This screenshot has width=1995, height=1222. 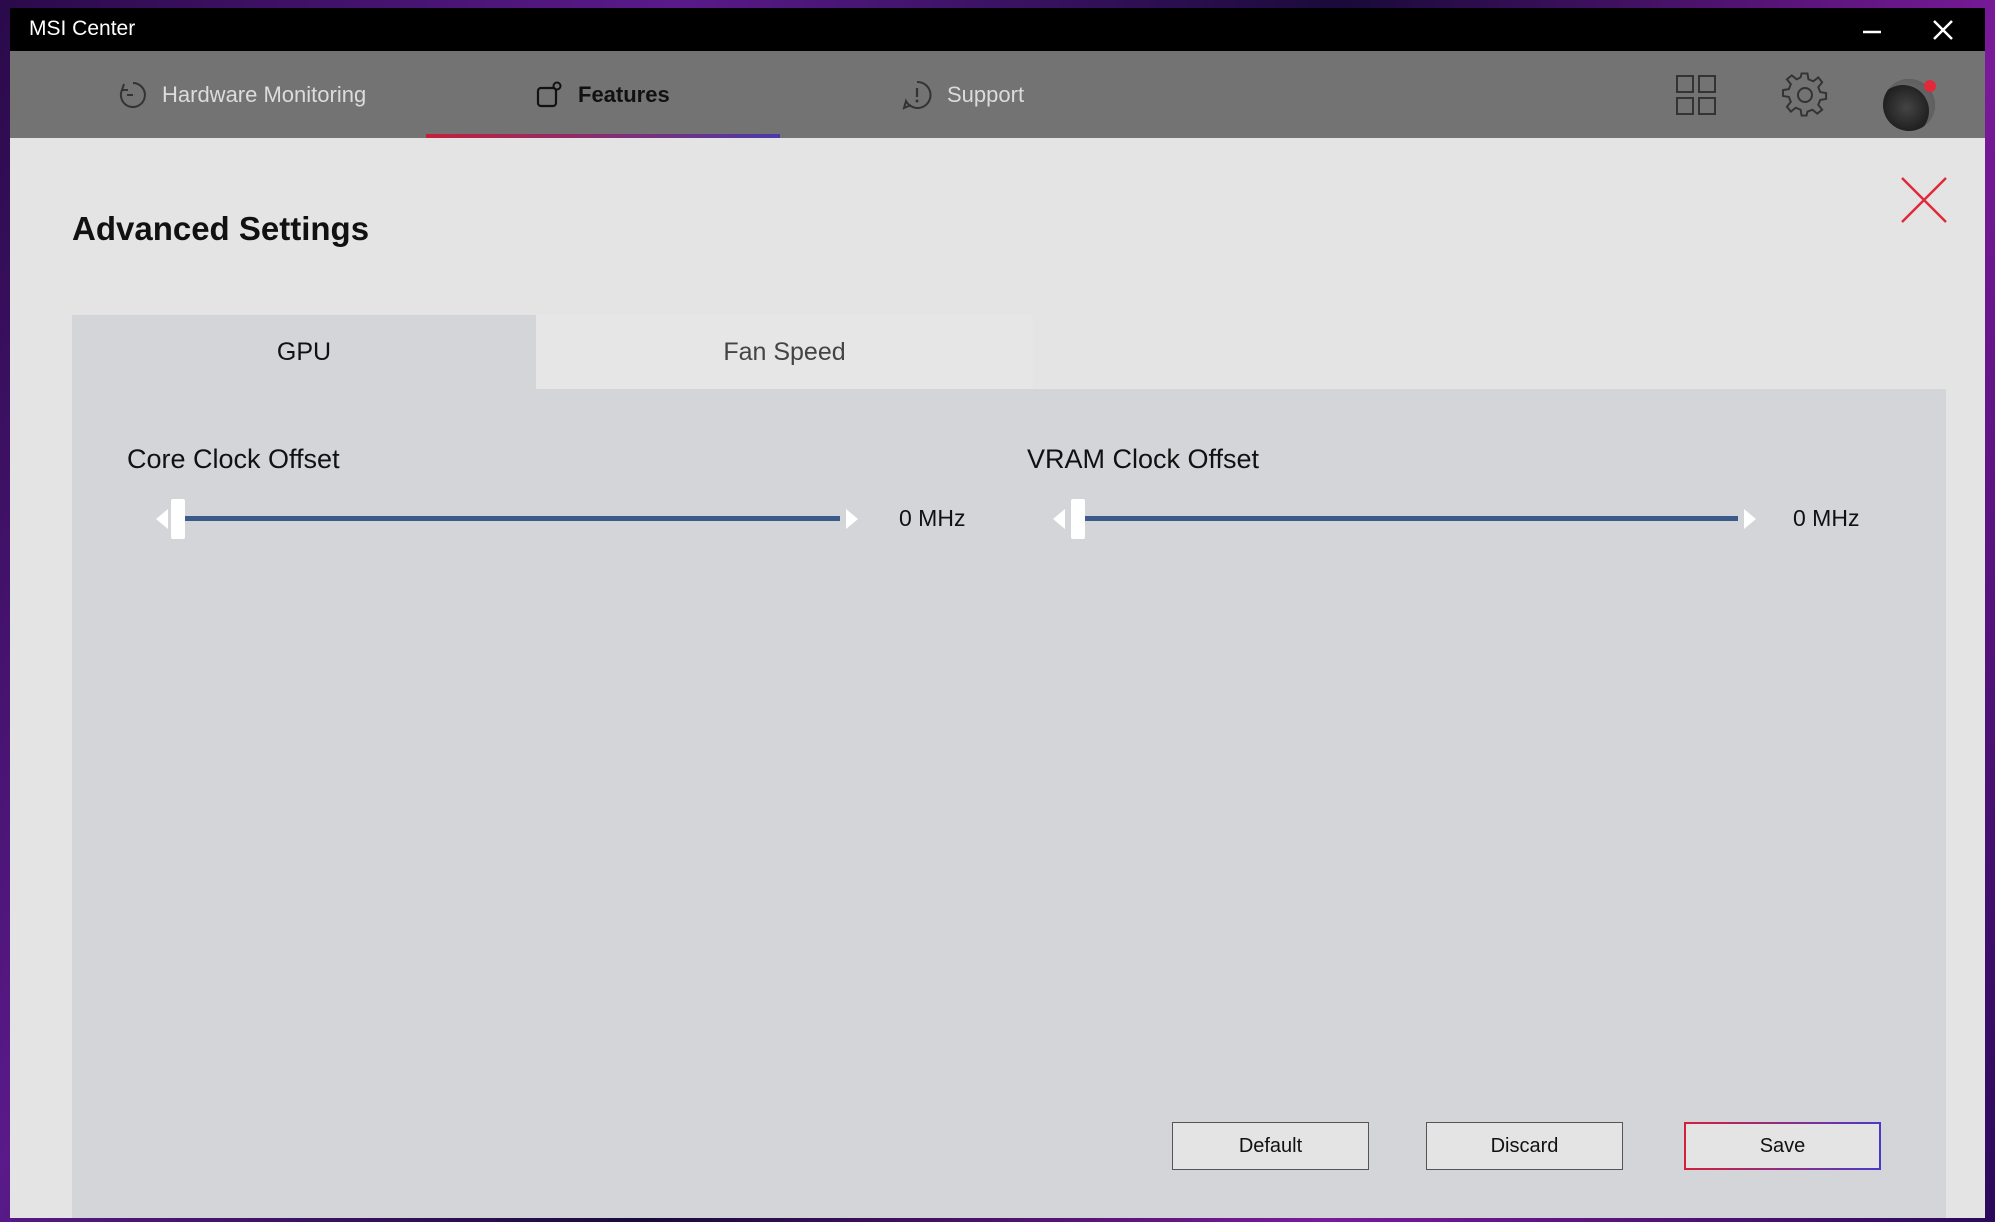 I want to click on panel-tabs: GPU Fan Speed, so click(x=1009, y=352).